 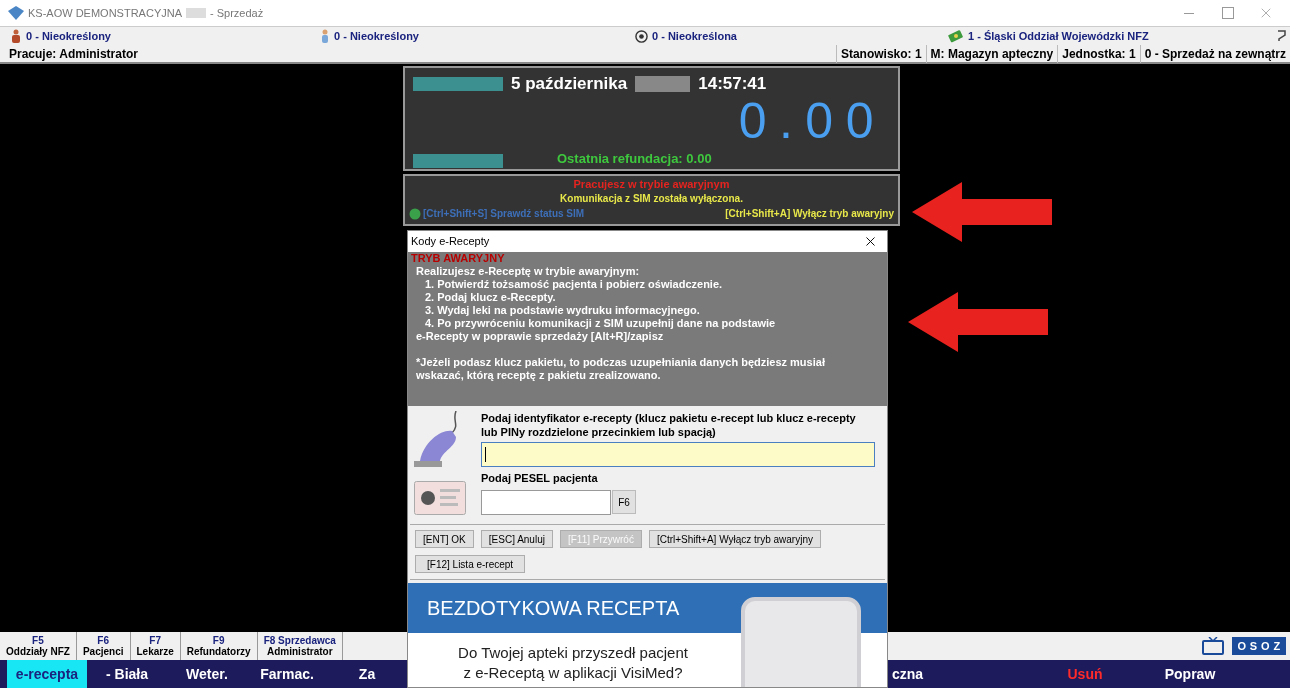 I want to click on osoz-logo: OSOZ, so click(x=1259, y=646).